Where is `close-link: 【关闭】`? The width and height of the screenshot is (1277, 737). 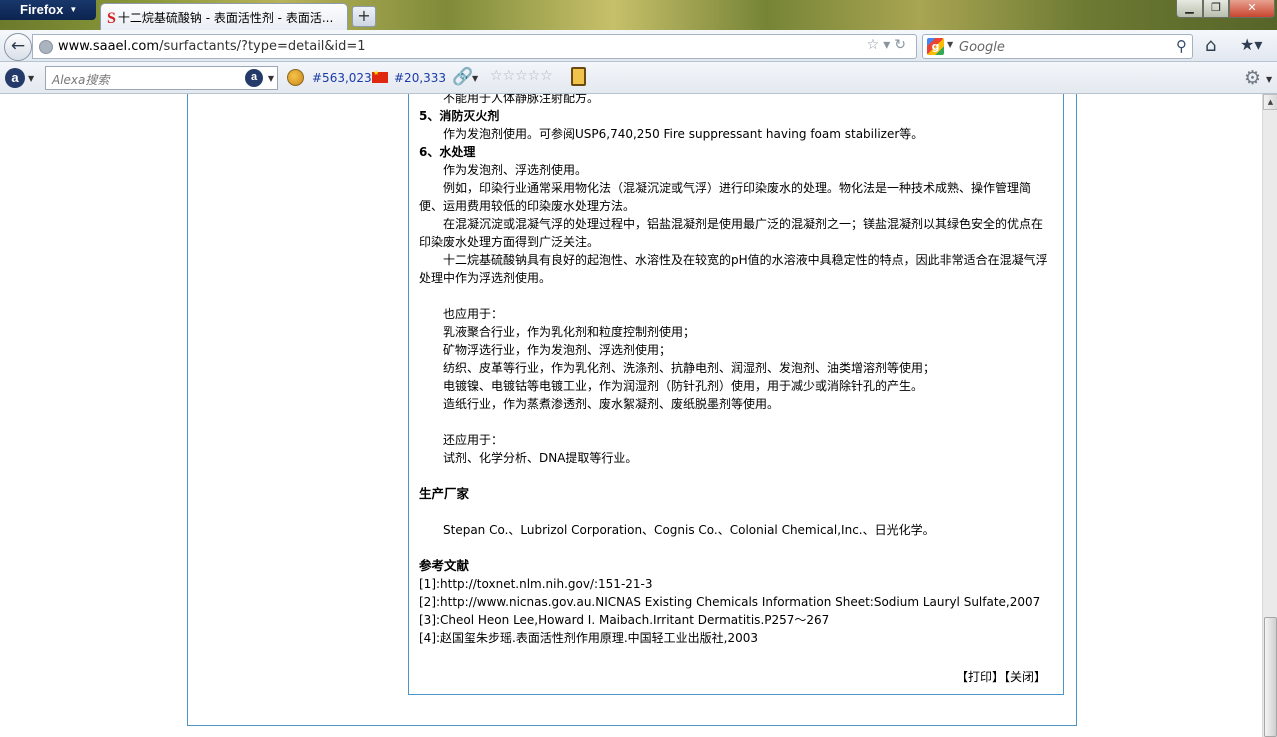
close-link: 【关闭】 is located at coordinates (1025, 677).